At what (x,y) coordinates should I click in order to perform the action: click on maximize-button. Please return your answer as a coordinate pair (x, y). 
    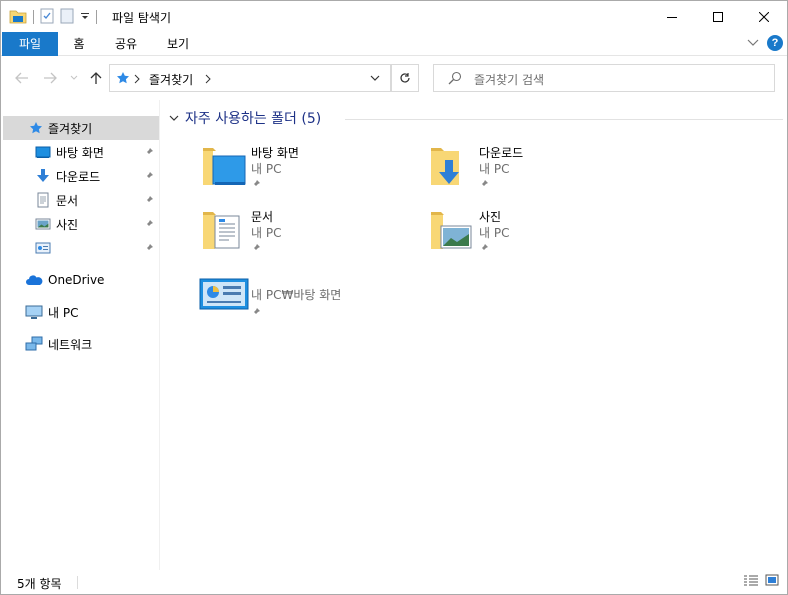
    Looking at the image, I should click on (718, 16).